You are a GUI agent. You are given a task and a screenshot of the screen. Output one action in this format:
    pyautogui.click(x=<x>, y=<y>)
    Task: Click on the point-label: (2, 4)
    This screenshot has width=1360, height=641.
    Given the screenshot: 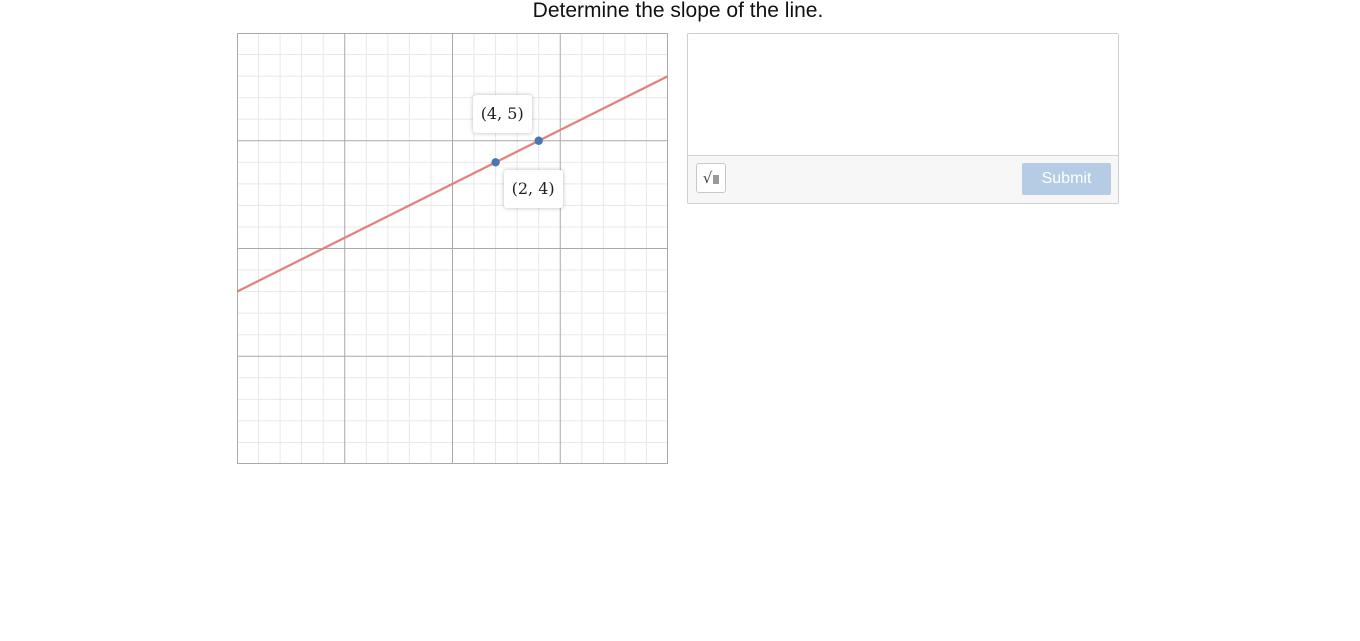 What is the action you would take?
    pyautogui.click(x=533, y=189)
    